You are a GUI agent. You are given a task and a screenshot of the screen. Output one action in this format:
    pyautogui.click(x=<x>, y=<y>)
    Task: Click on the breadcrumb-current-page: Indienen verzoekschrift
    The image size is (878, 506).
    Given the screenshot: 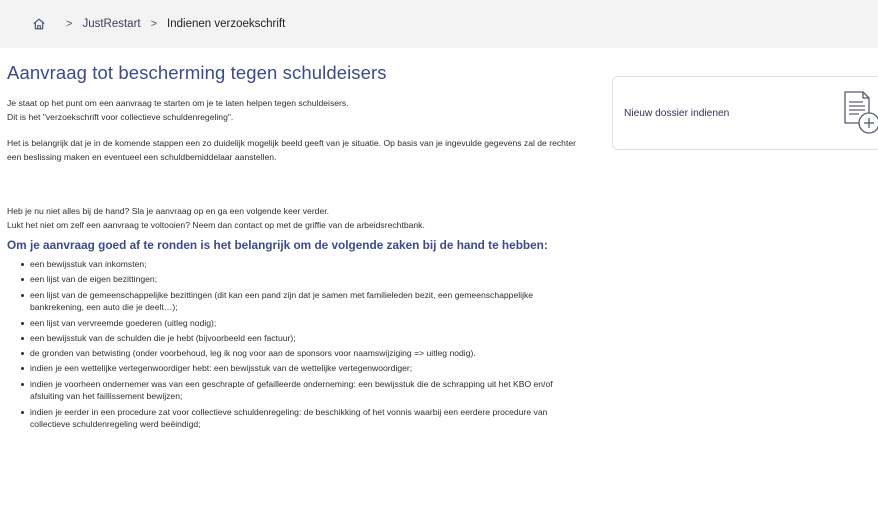 What is the action you would take?
    pyautogui.click(x=226, y=24)
    